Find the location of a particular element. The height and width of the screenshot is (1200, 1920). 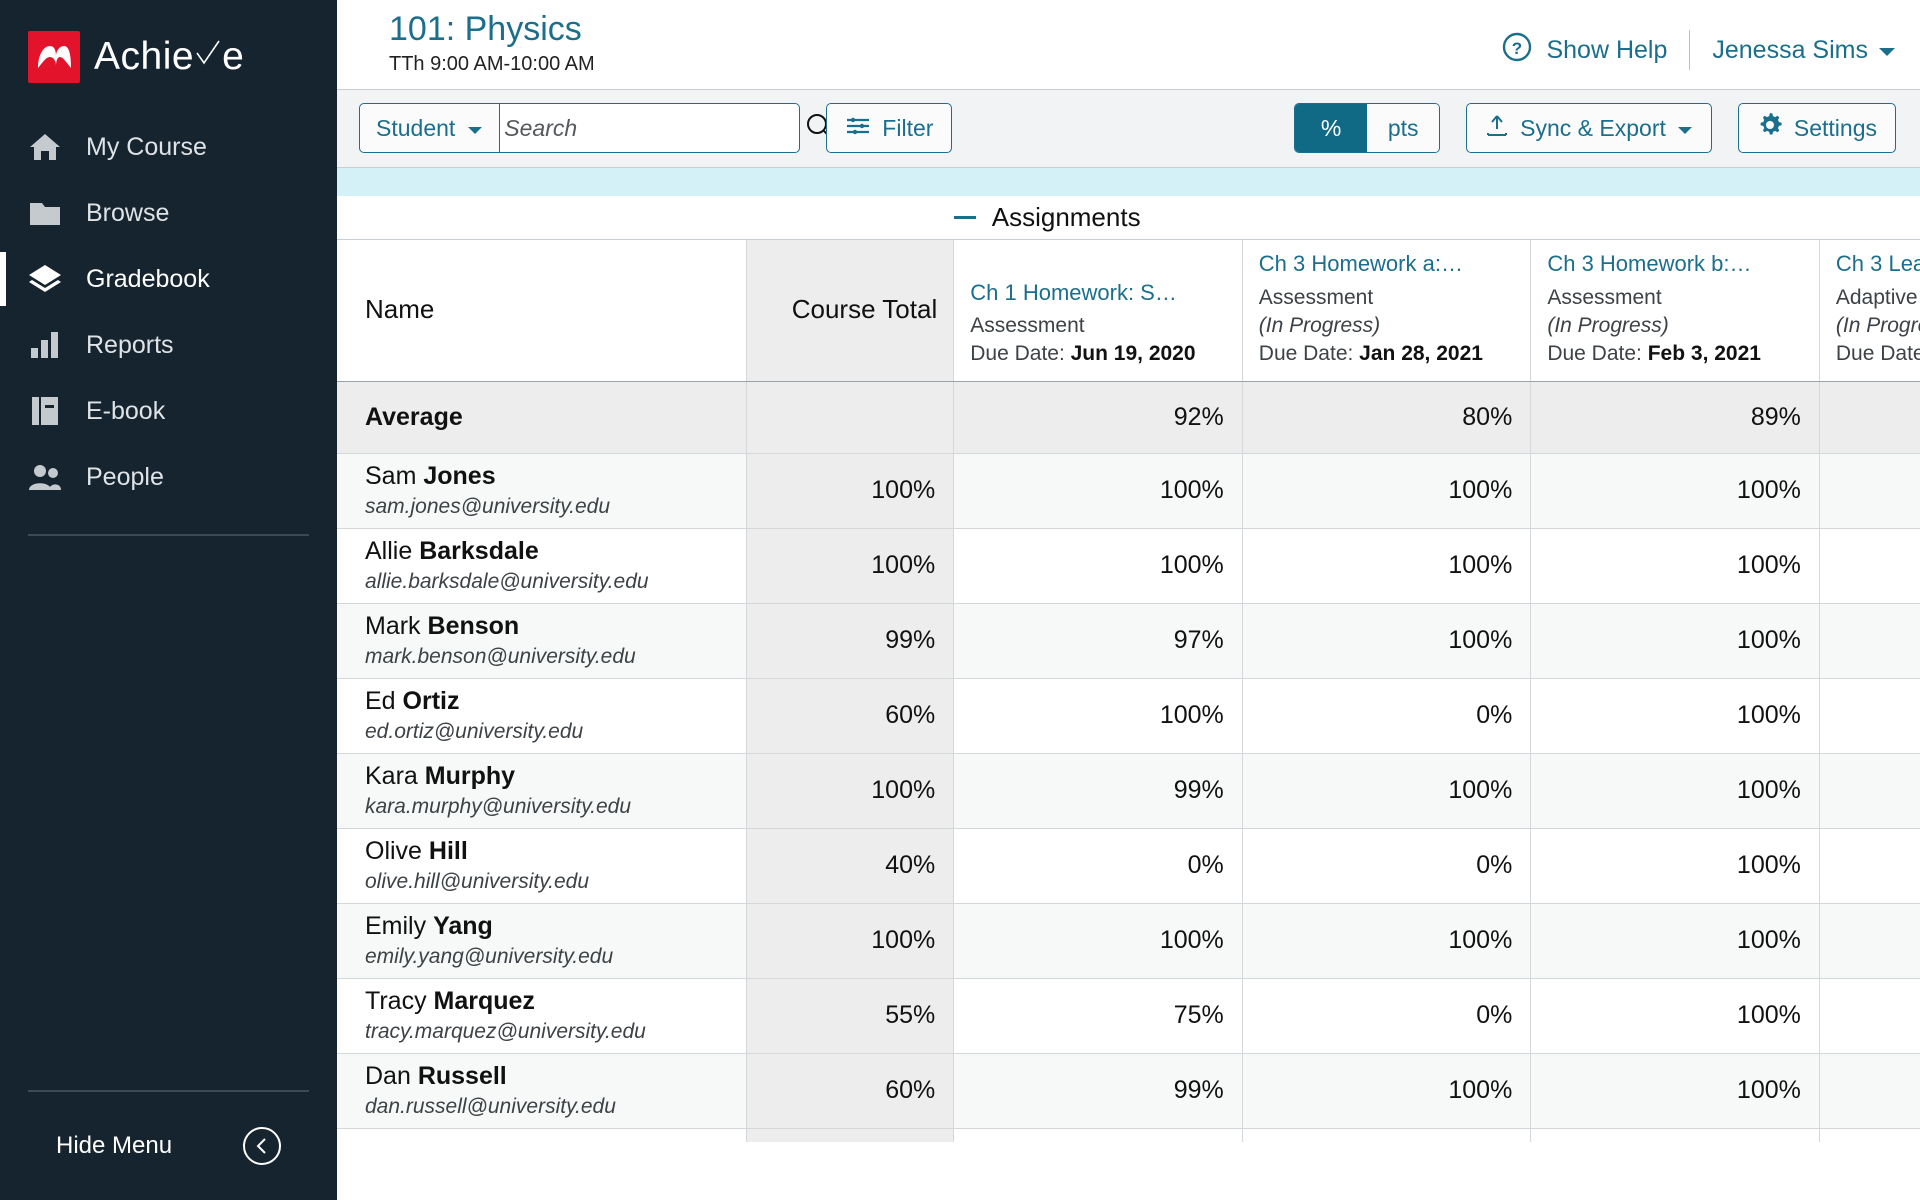

column-header-course-total: Course Total is located at coordinates (850, 310).